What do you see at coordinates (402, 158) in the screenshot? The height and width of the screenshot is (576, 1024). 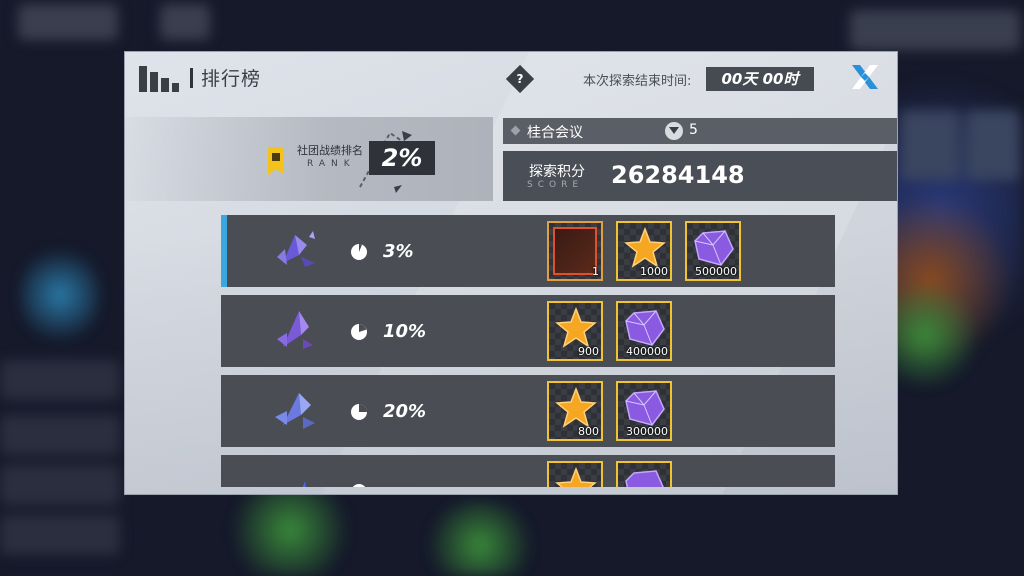 I see `rank-value: 2%` at bounding box center [402, 158].